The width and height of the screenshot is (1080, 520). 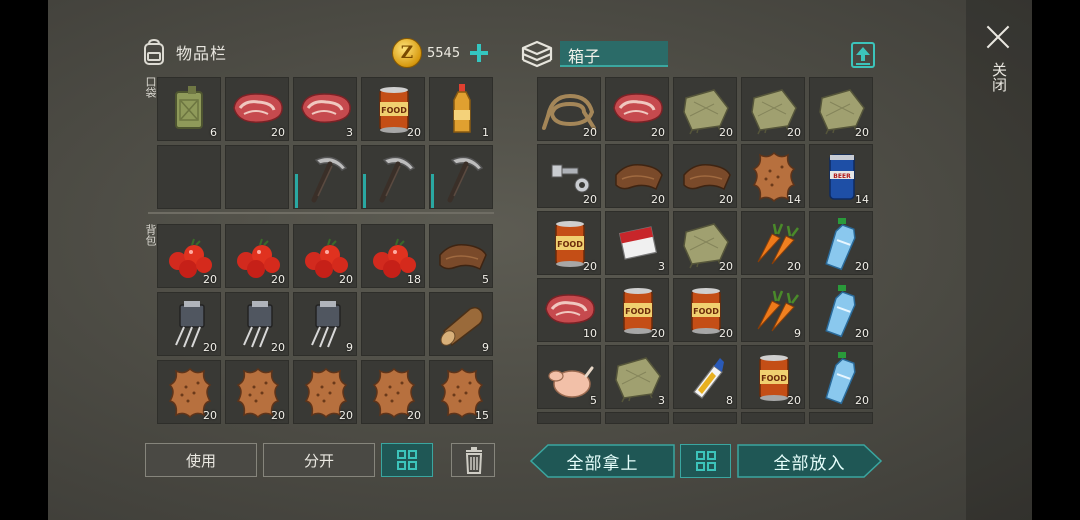 I want to click on item-count: 10, so click(x=590, y=333).